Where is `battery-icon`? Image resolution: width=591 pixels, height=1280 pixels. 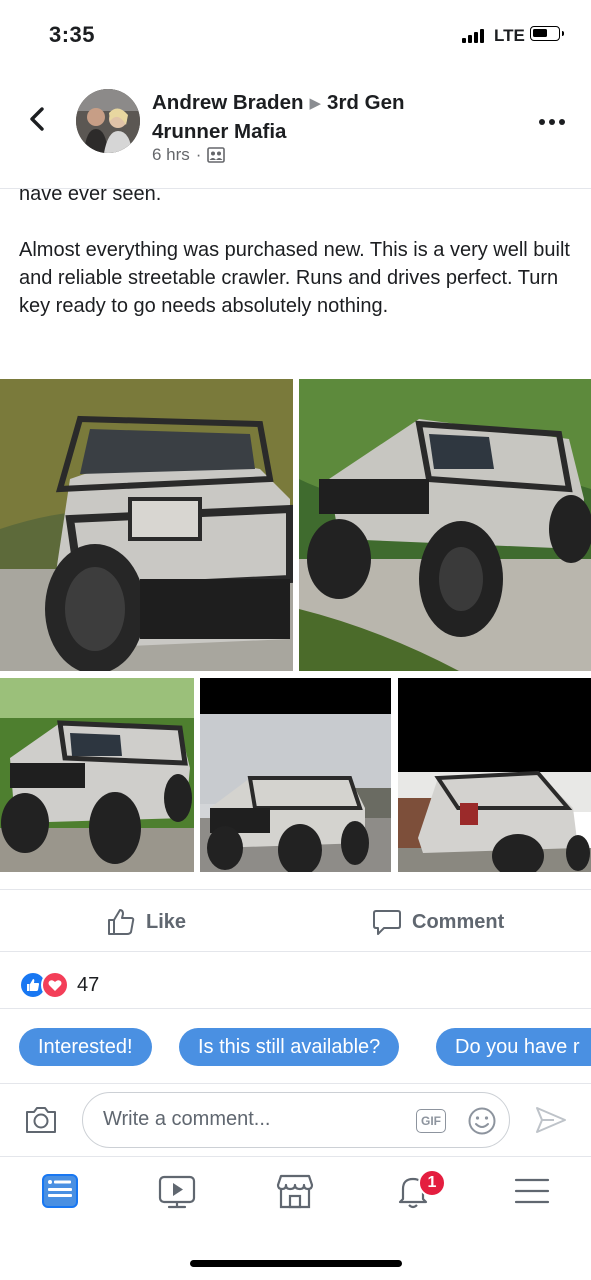 battery-icon is located at coordinates (547, 33).